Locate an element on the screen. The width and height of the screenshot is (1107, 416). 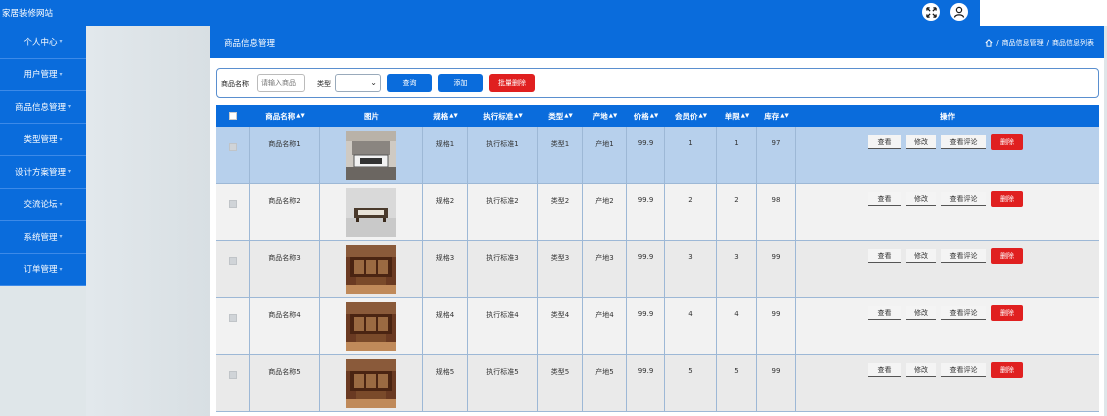
table-row: 商品名称3 规格3 执行标准3 类型3 产地3 99.9 3 3 99 查看 修改 查看评论 删除 is located at coordinates (657, 269).